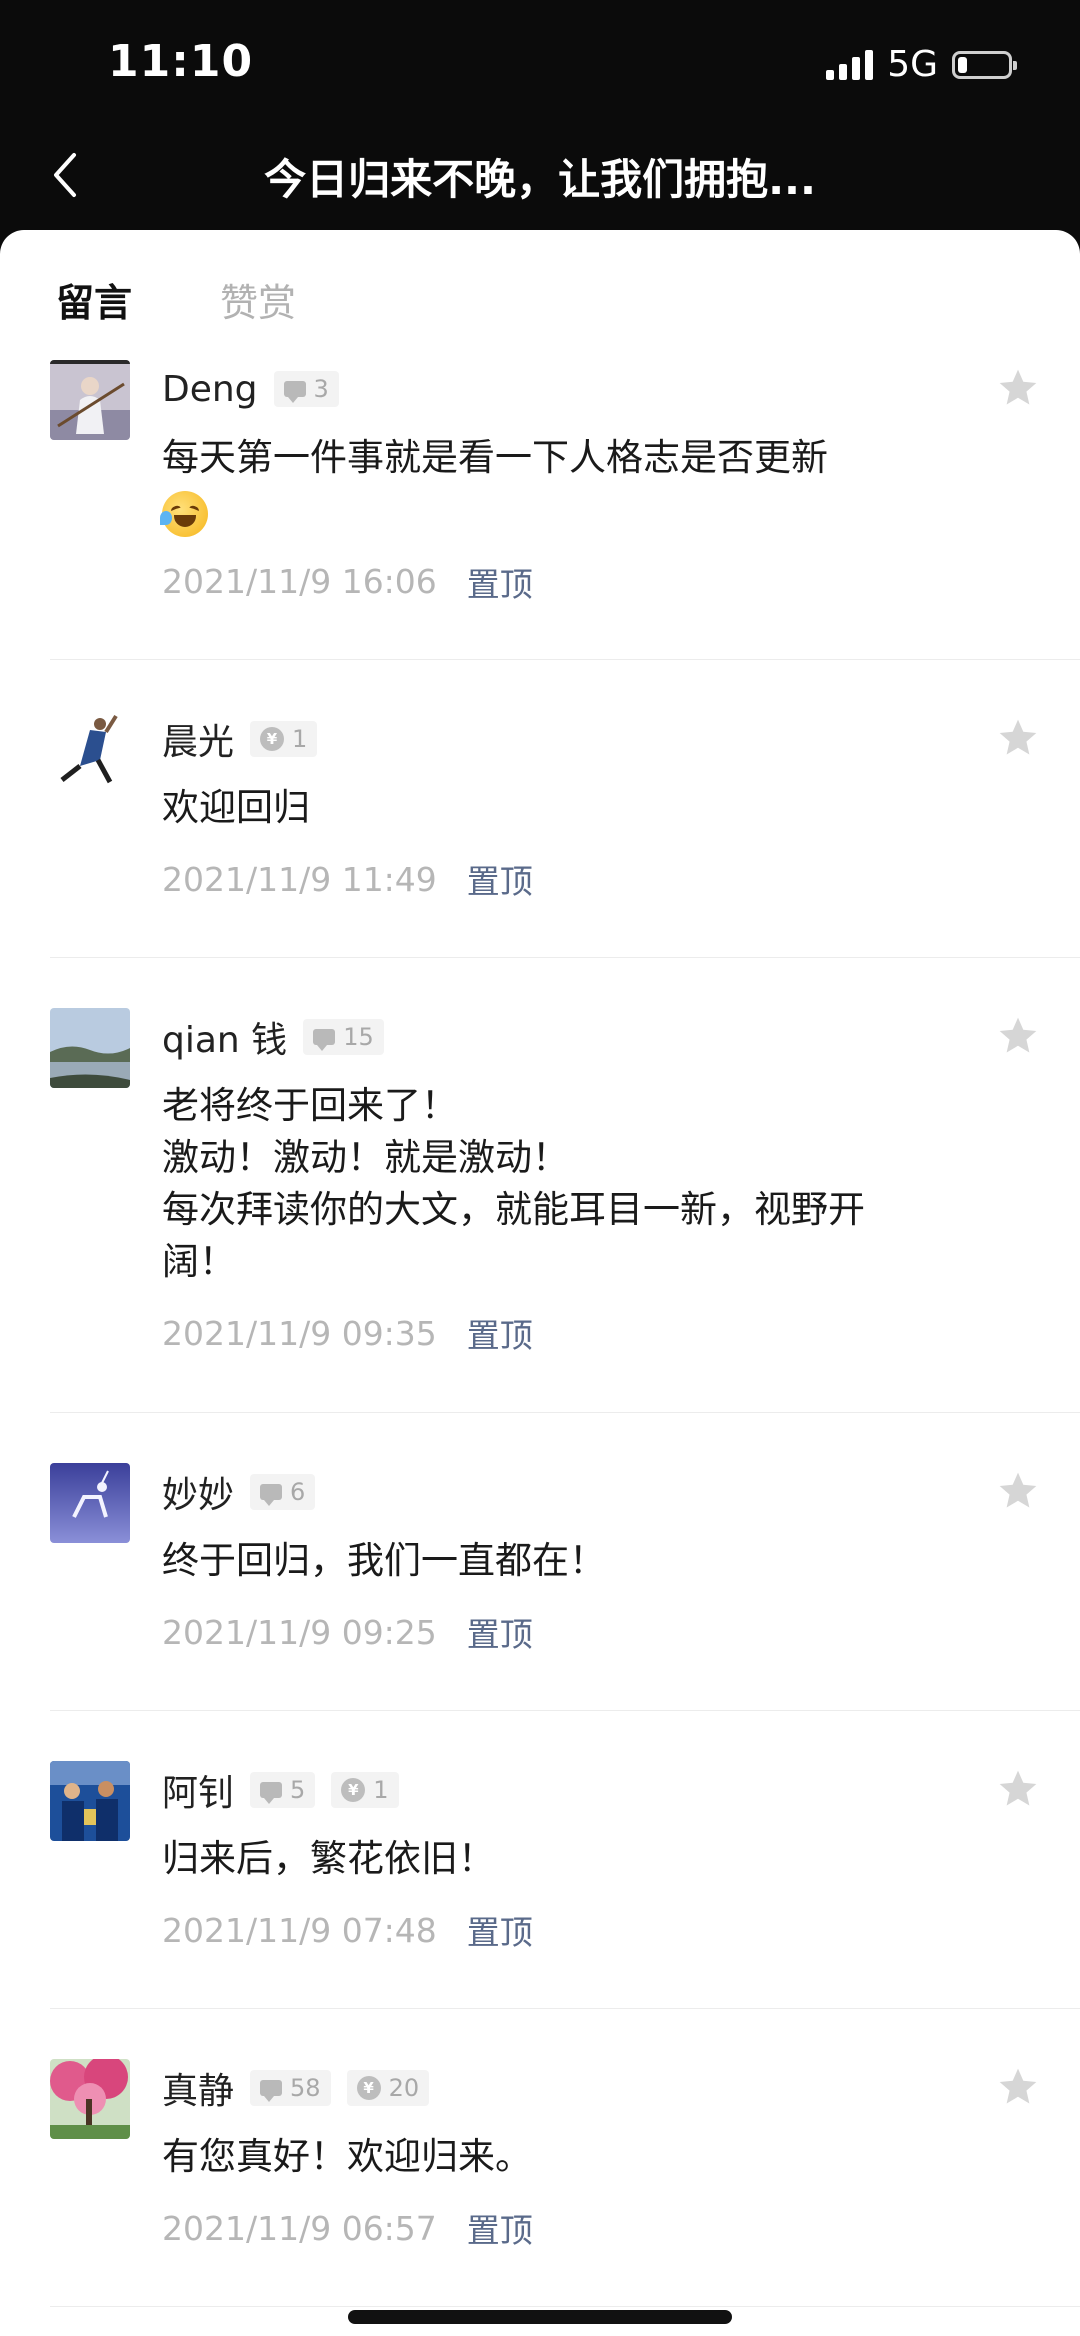 Image resolution: width=1080 pixels, height=2336 pixels. I want to click on status-bar: 11:10 5G, so click(540, 60).